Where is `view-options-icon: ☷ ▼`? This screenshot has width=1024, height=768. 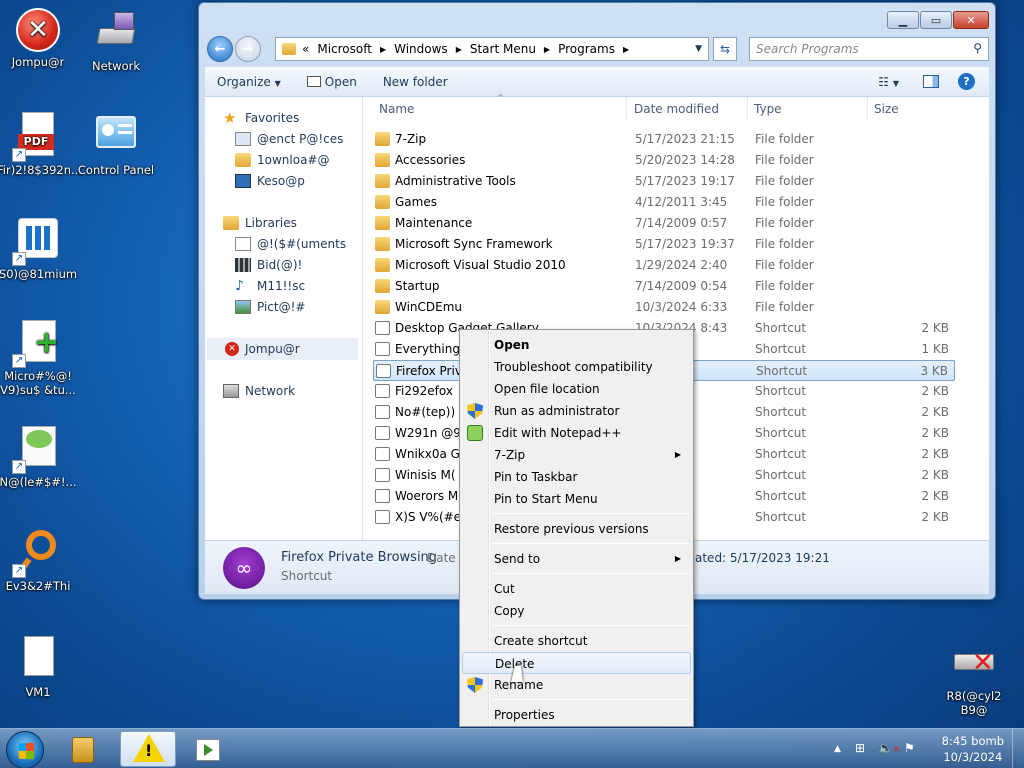
view-options-icon: ☷ ▼ is located at coordinates (888, 82).